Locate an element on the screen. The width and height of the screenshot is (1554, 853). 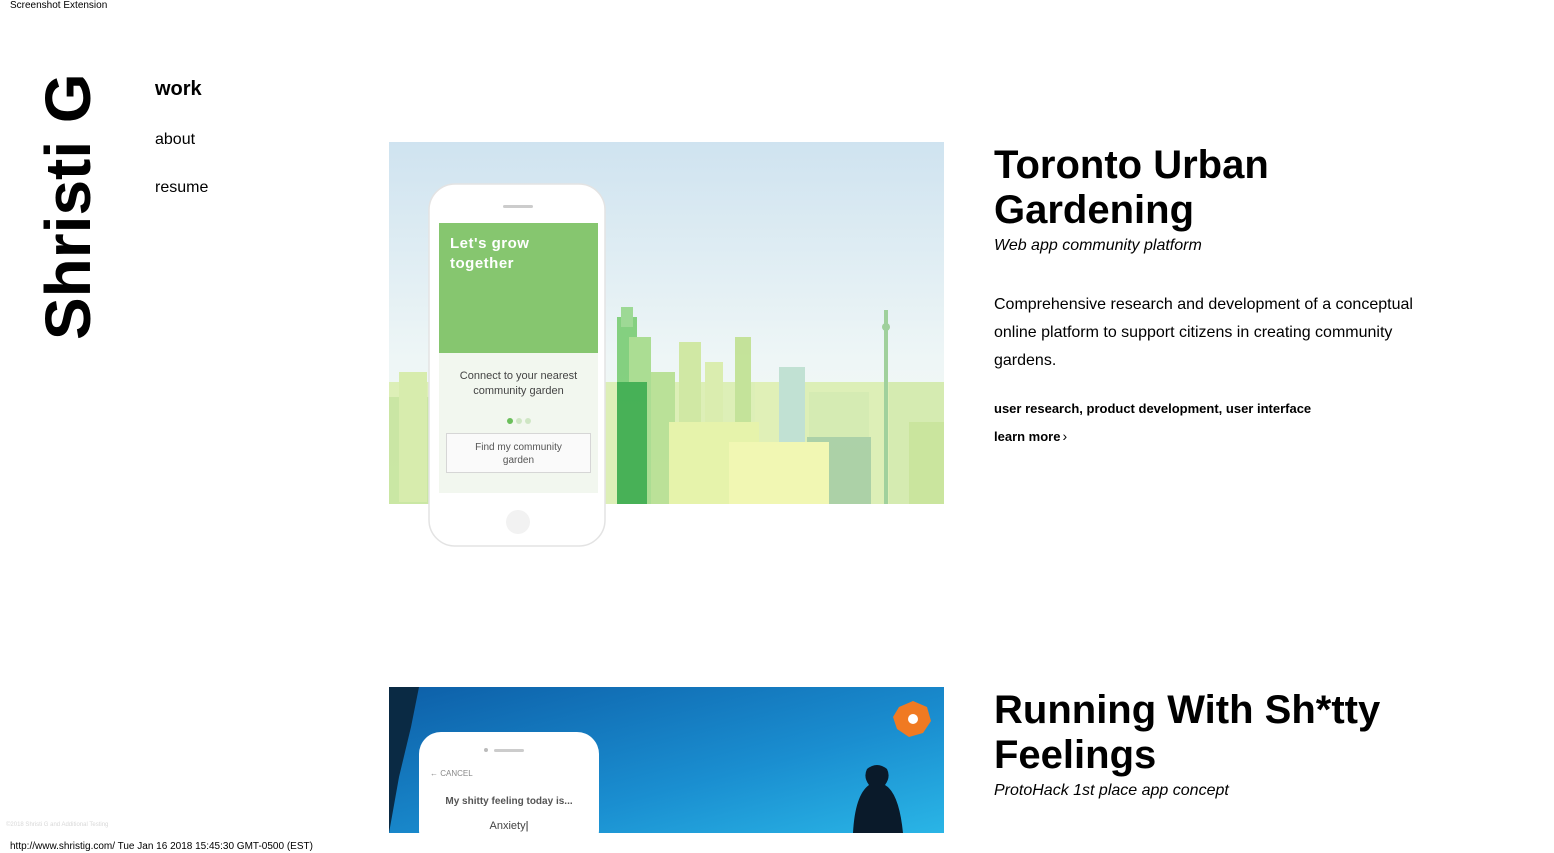
mockup-find-garden-button: Find my community garden is located at coordinates (518, 453).